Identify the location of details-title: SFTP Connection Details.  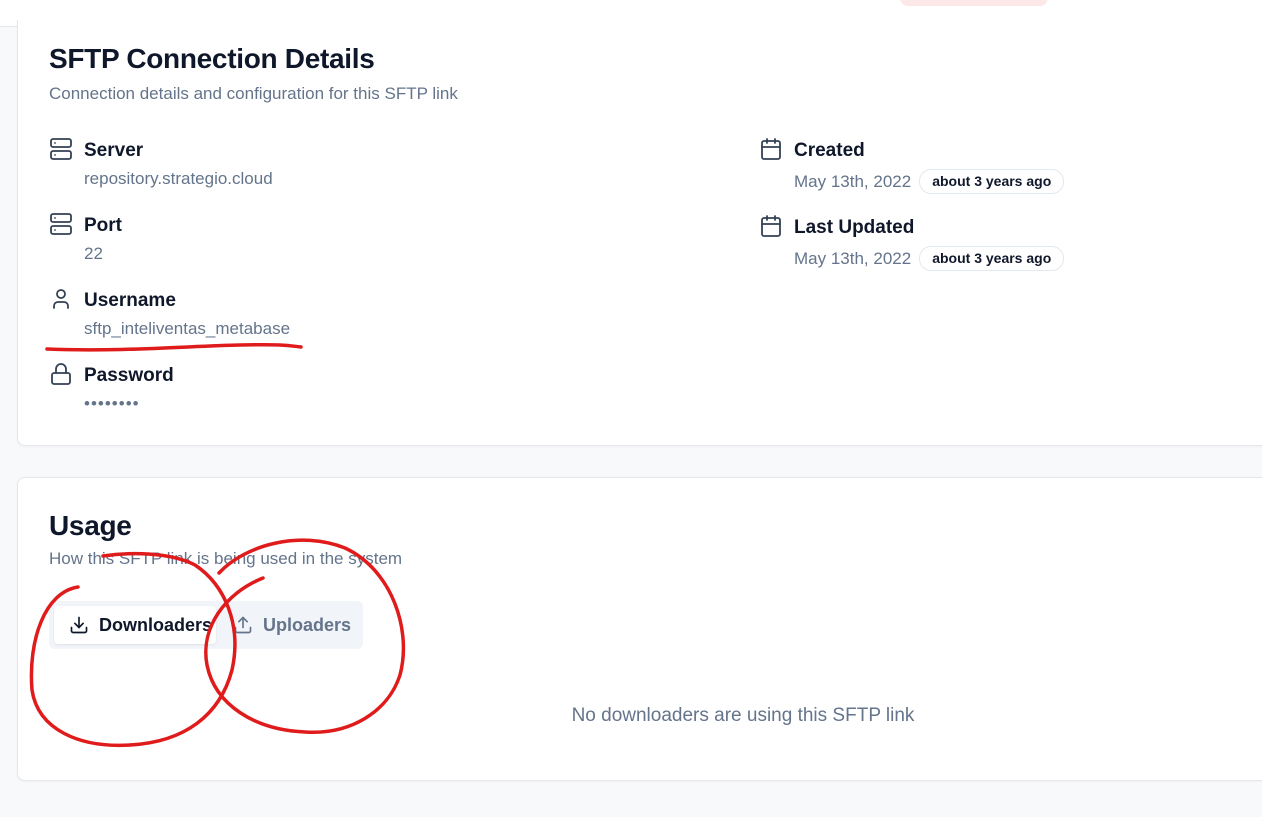
(212, 58).